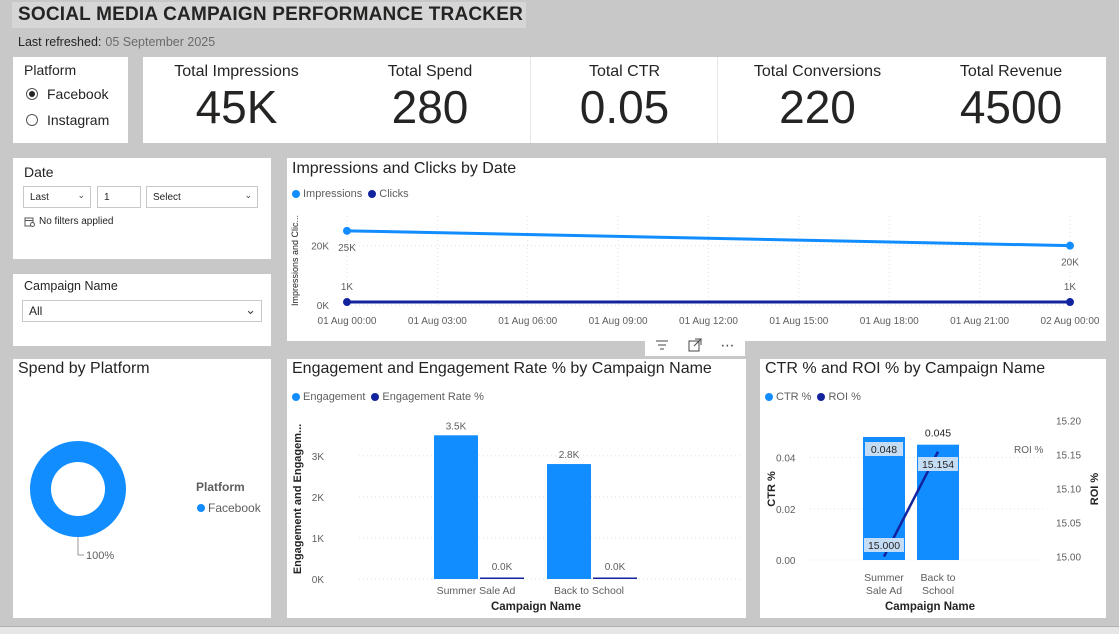 Image resolution: width=1119 pixels, height=634 pixels. I want to click on kpi-total-conversions: Total Conversions 220, so click(817, 100).